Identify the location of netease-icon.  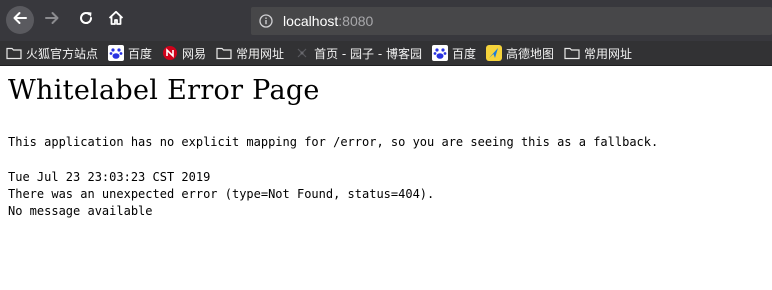
(170, 53).